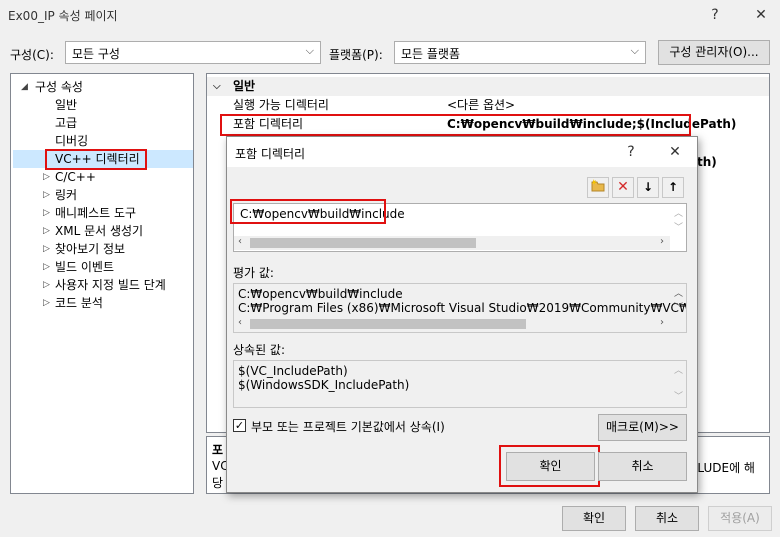 Image resolution: width=780 pixels, height=537 pixels. Describe the element at coordinates (66, 105) in the screenshot. I see `tree-item-general: 일반` at that location.